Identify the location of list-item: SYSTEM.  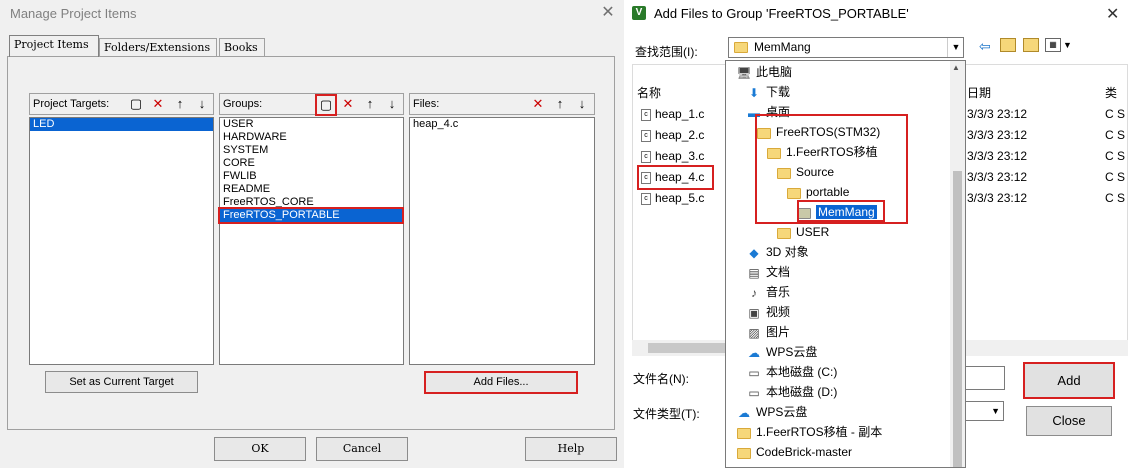
(311, 150).